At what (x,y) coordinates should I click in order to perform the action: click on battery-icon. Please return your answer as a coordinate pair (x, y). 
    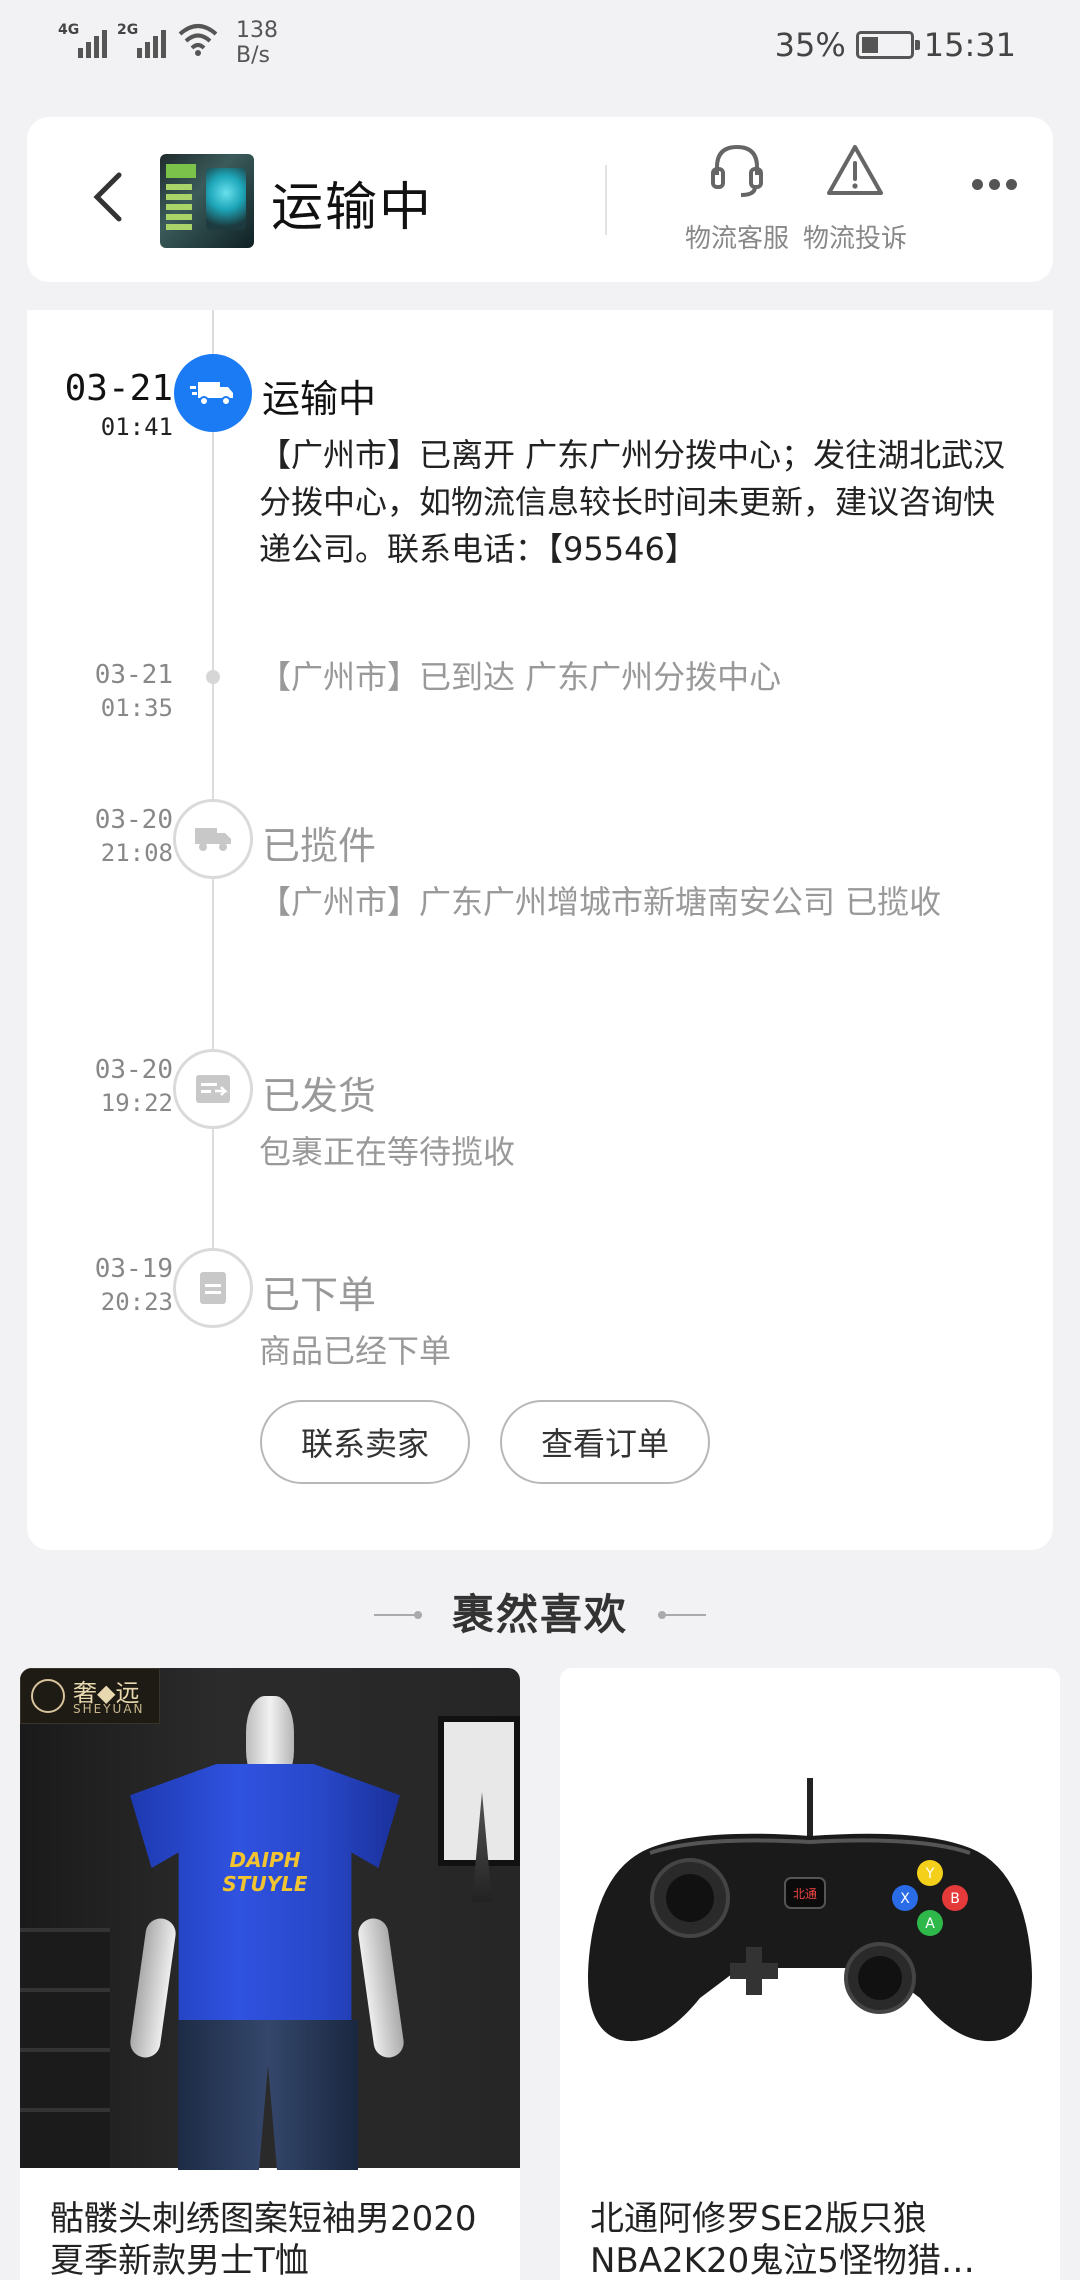
    Looking at the image, I should click on (887, 45).